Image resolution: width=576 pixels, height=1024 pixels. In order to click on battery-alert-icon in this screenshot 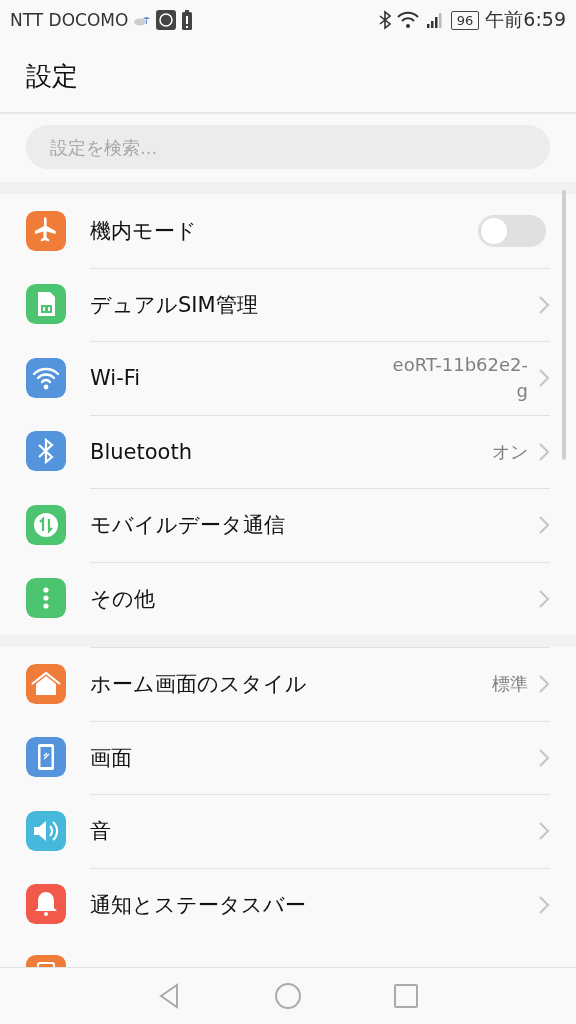, I will do `click(187, 20)`.